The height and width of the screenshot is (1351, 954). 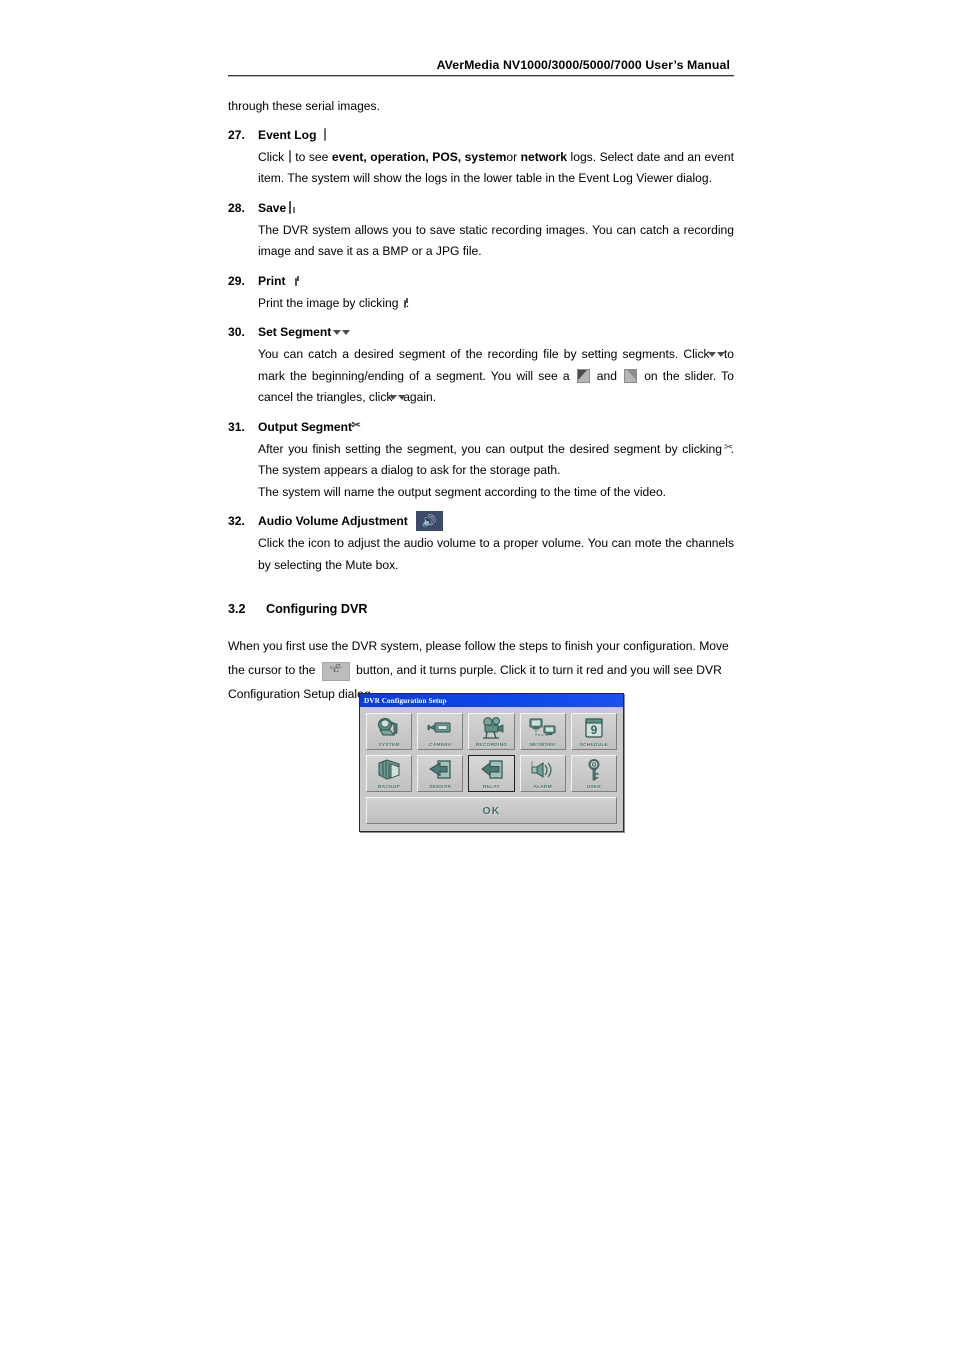 What do you see at coordinates (440, 769) in the screenshot?
I see `arrow-in-icon` at bounding box center [440, 769].